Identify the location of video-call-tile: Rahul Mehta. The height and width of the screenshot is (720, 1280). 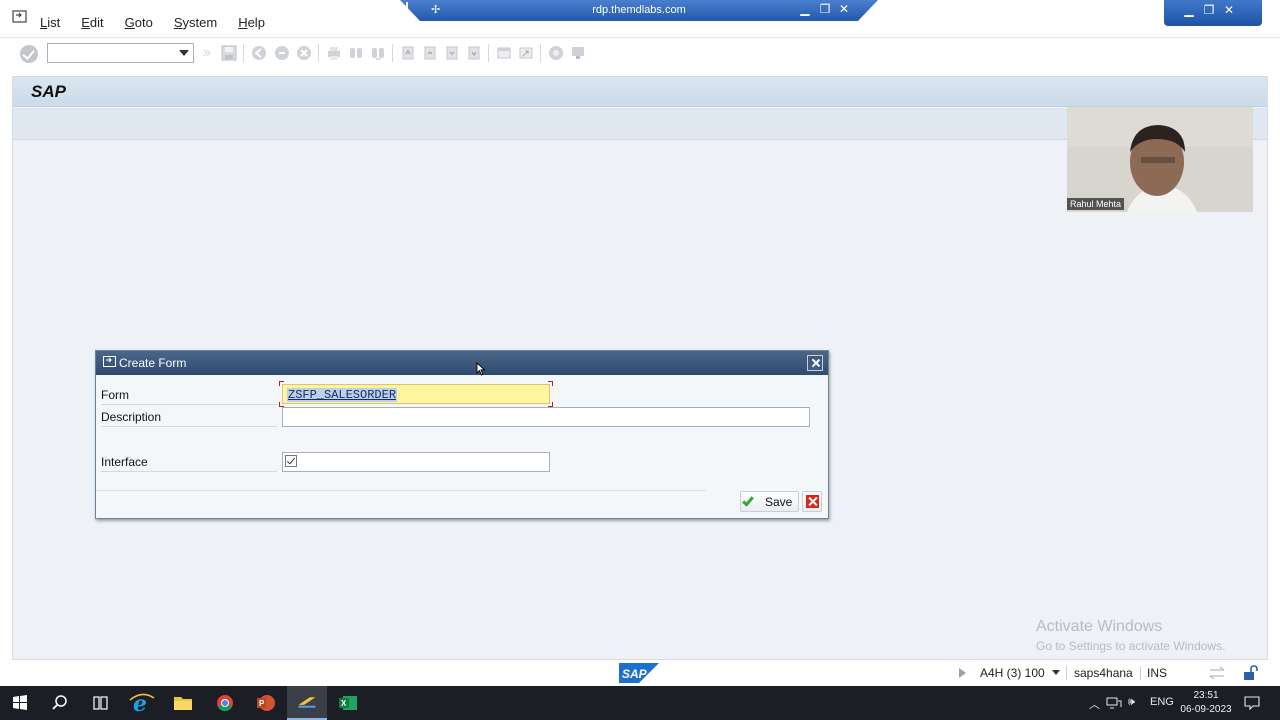
(1160, 159).